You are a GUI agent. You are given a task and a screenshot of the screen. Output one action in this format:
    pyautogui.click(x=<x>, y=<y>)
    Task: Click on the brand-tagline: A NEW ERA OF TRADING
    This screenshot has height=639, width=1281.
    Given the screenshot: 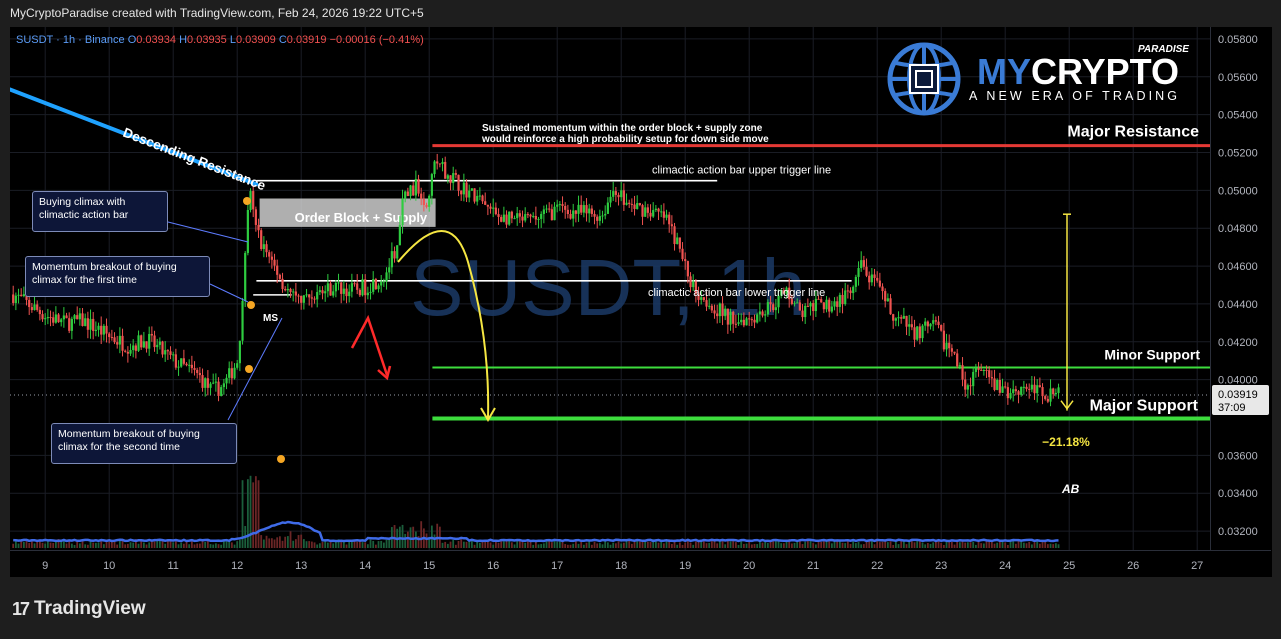 What is the action you would take?
    pyautogui.click(x=1075, y=96)
    